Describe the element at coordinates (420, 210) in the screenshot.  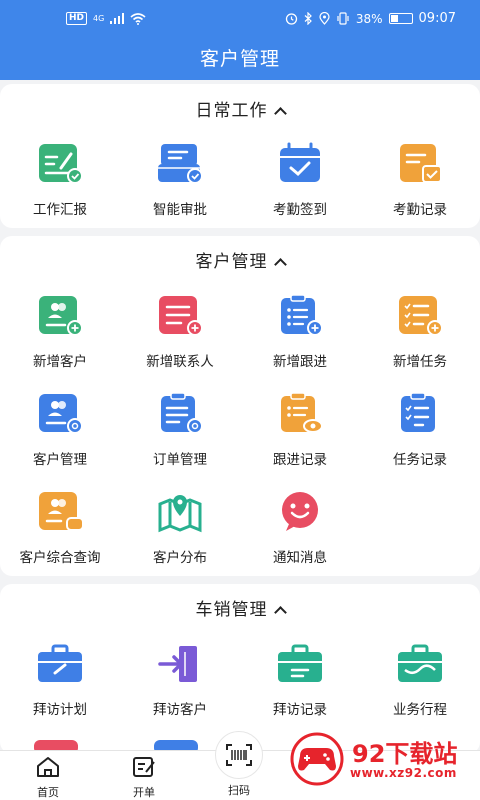
I see `tile-label: 考勤记录` at that location.